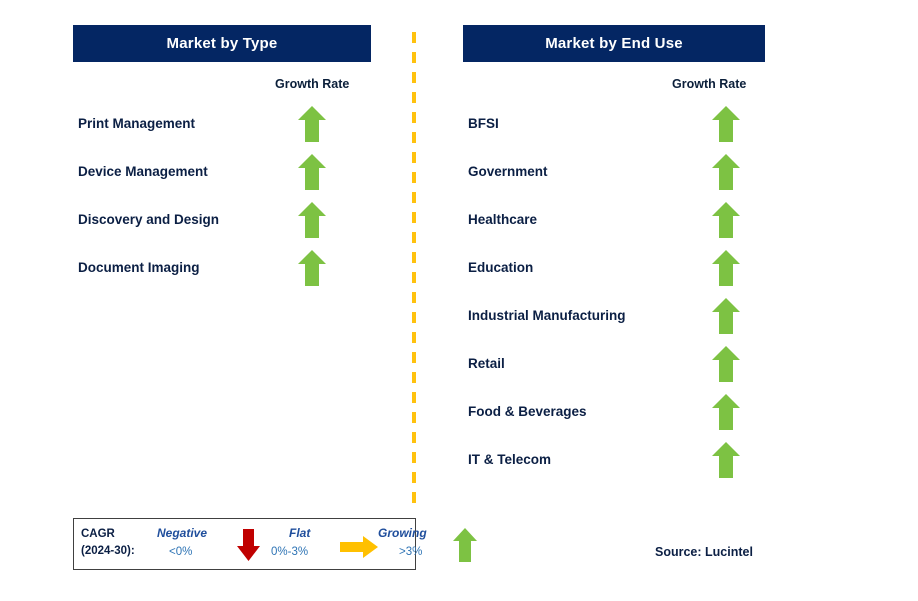 This screenshot has width=918, height=601. I want to click on market-by-end-use-header: Market by End Use, so click(614, 43).